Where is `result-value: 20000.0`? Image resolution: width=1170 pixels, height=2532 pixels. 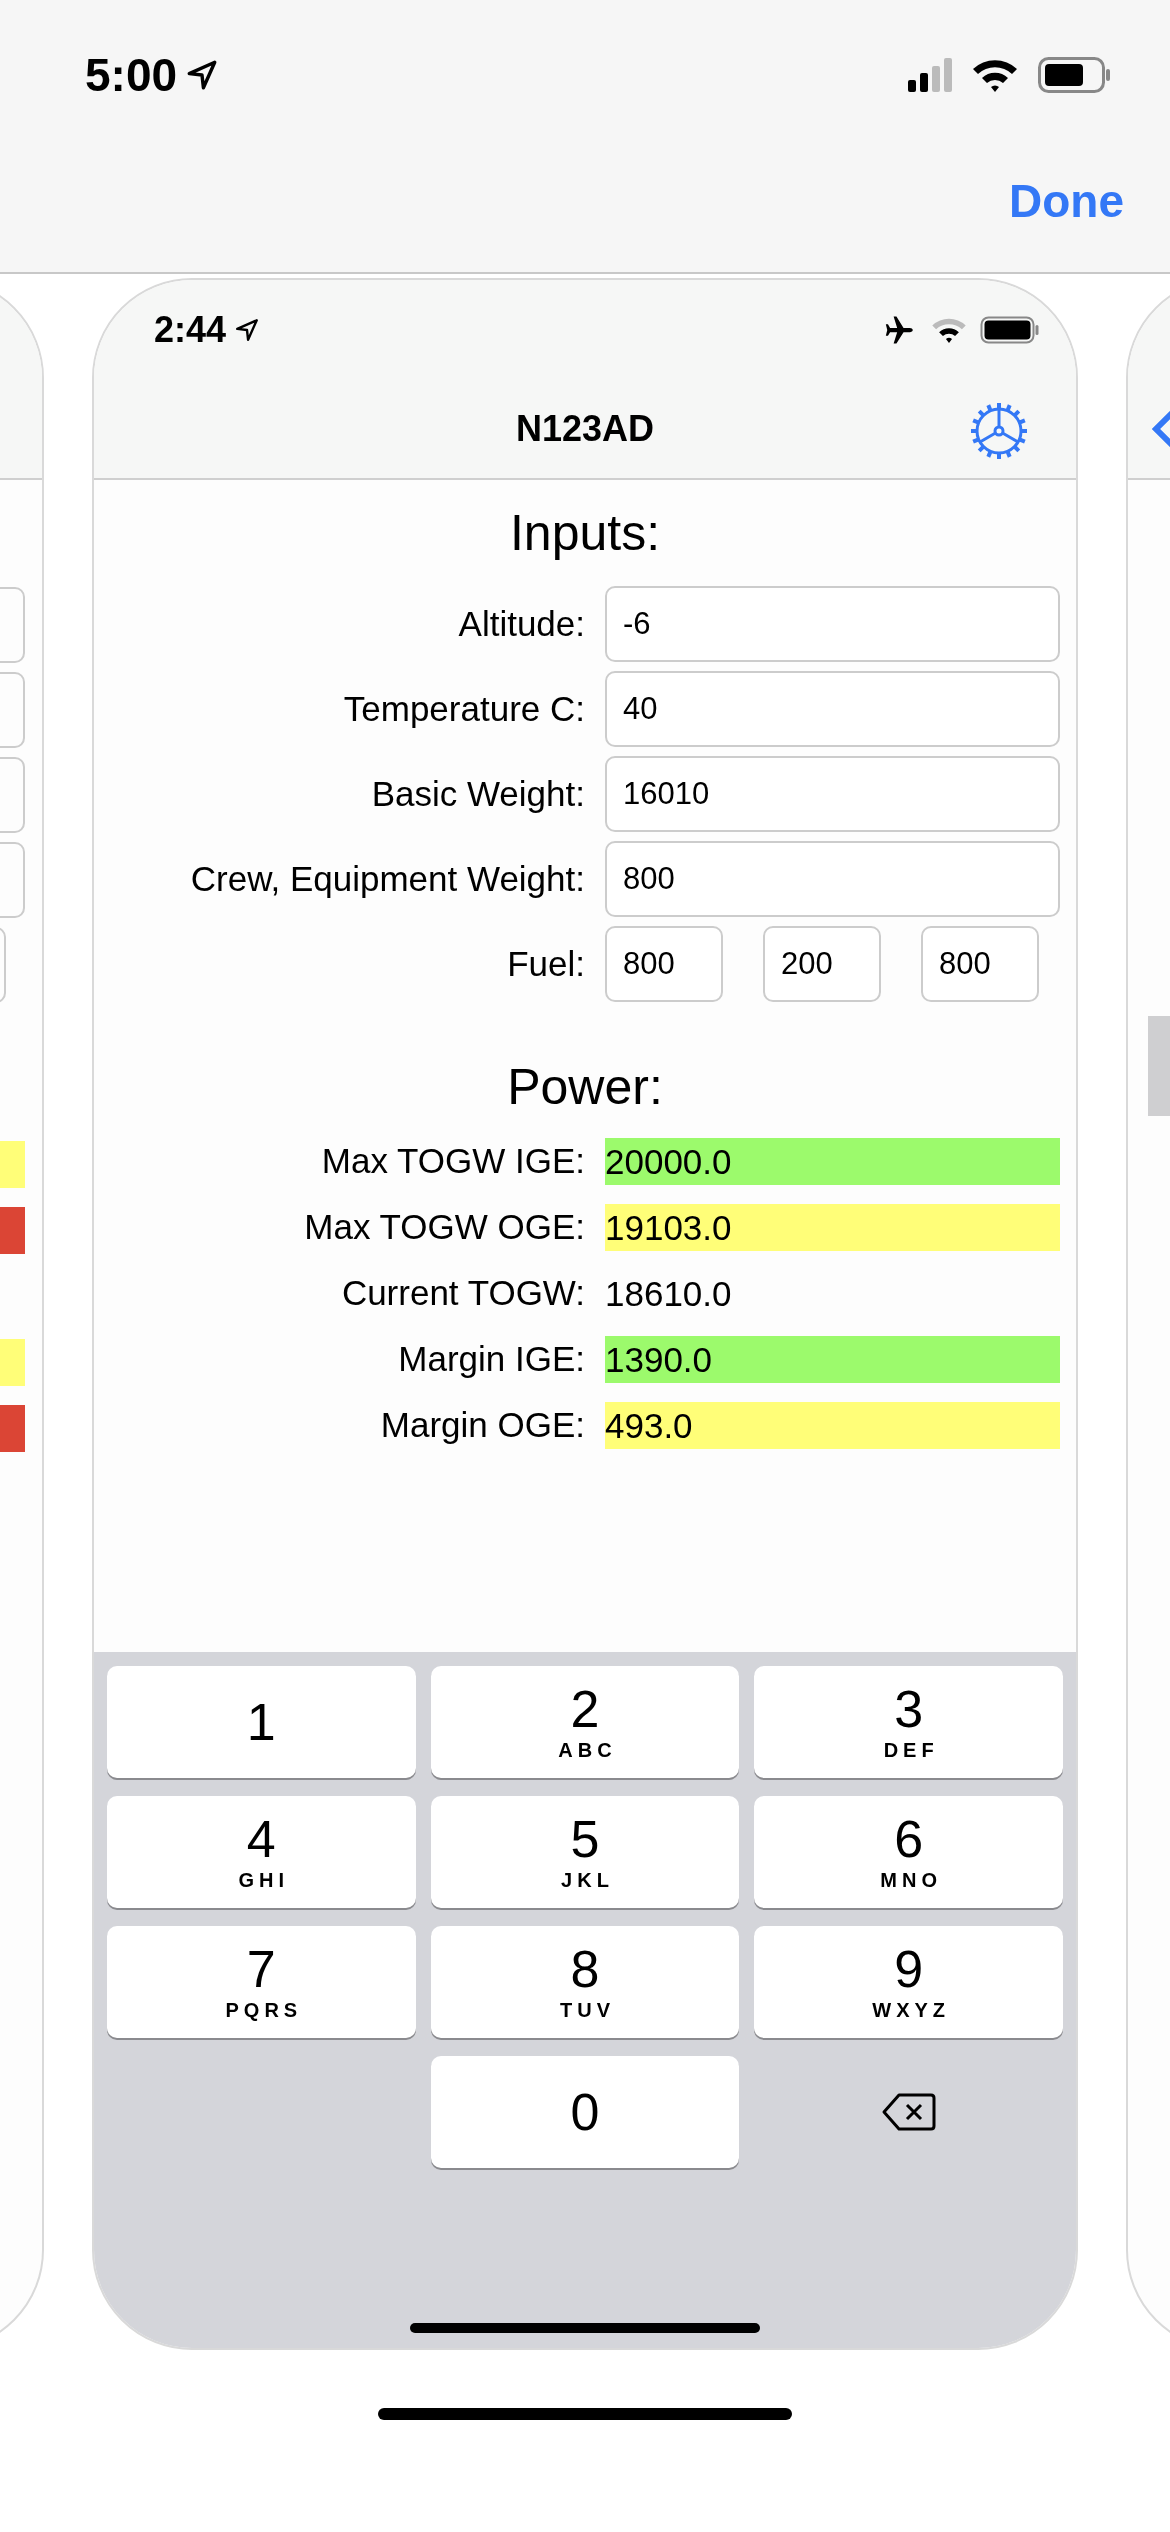 result-value: 20000.0 is located at coordinates (832, 1161).